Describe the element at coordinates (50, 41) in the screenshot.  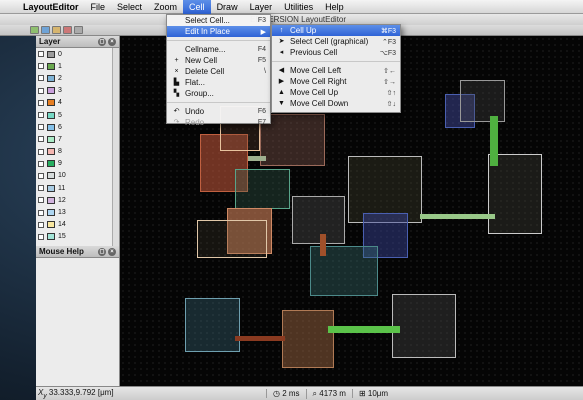
I see `layer-panel-title: Layer` at that location.